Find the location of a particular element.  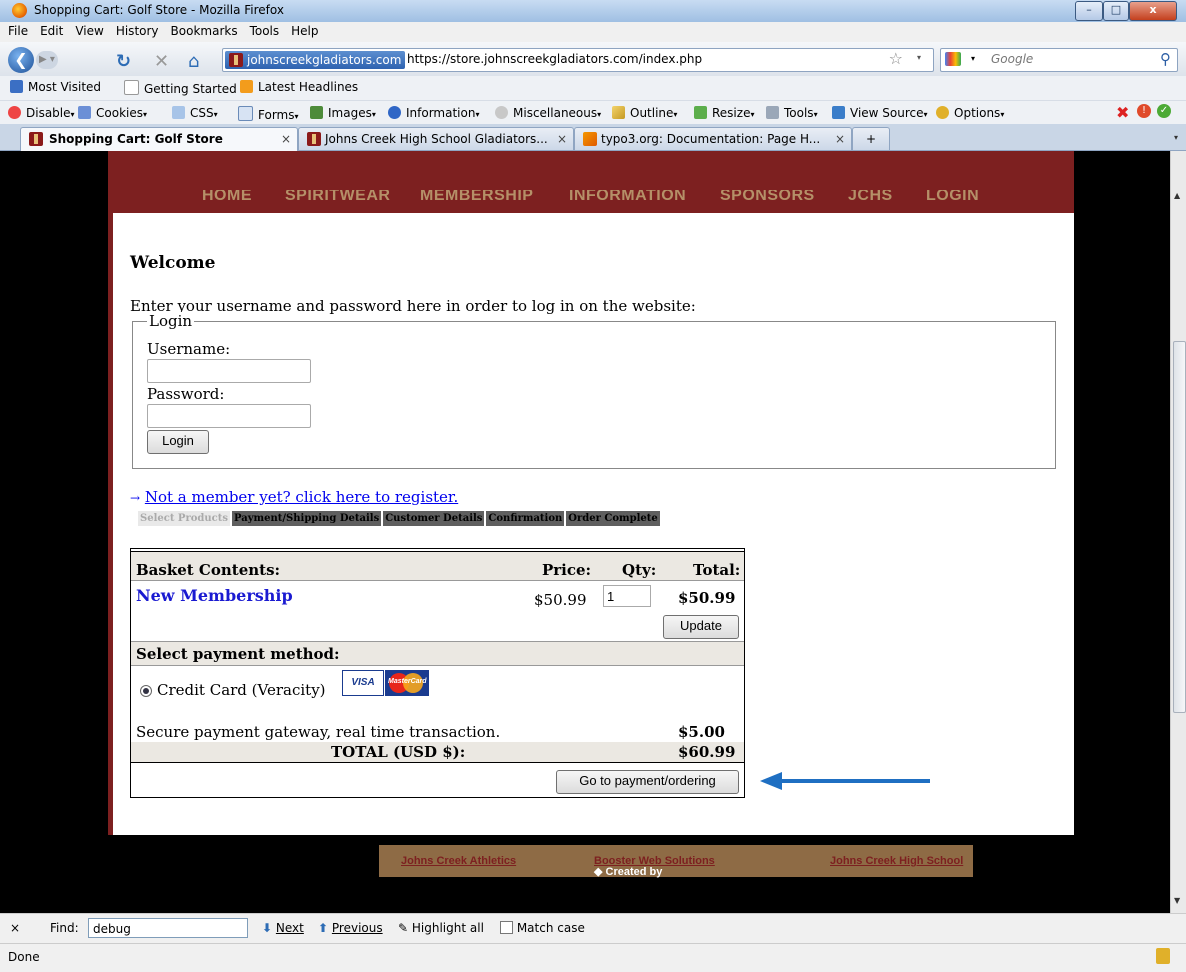

dev-cookies: Cookies▾ is located at coordinates (112, 113).